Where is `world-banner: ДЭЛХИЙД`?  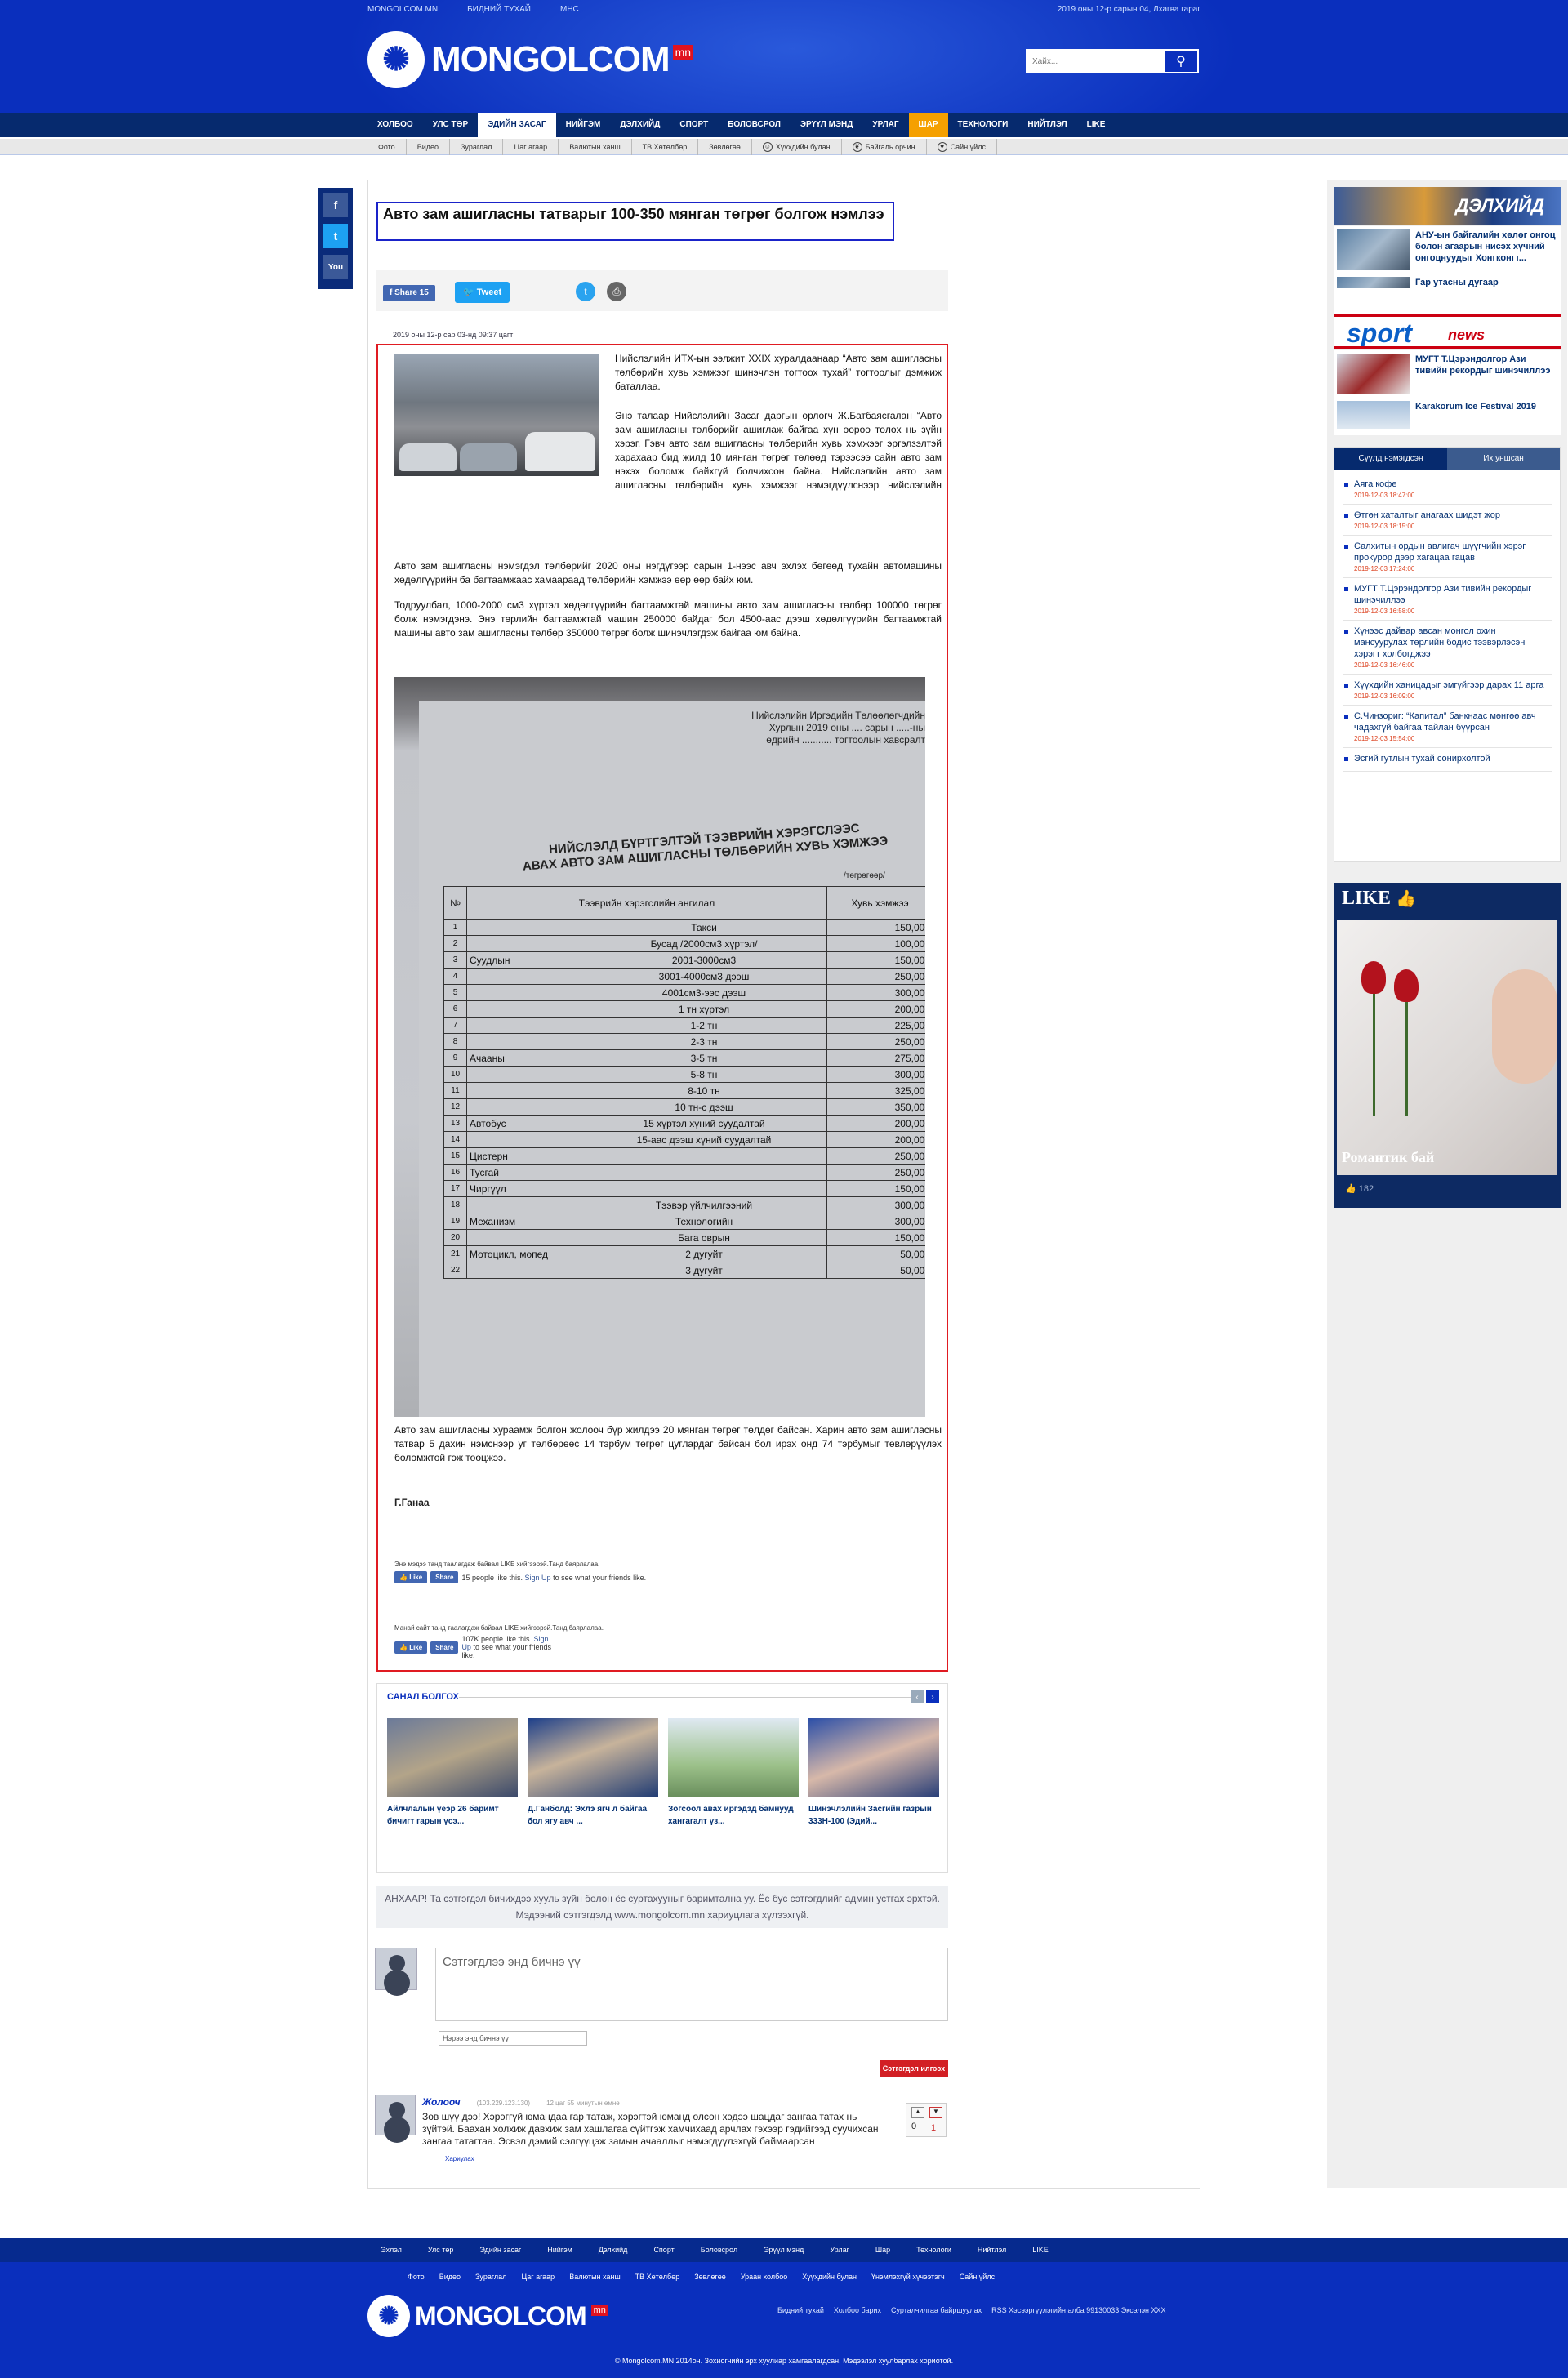
world-banner: ДЭЛХИЙД is located at coordinates (1447, 206).